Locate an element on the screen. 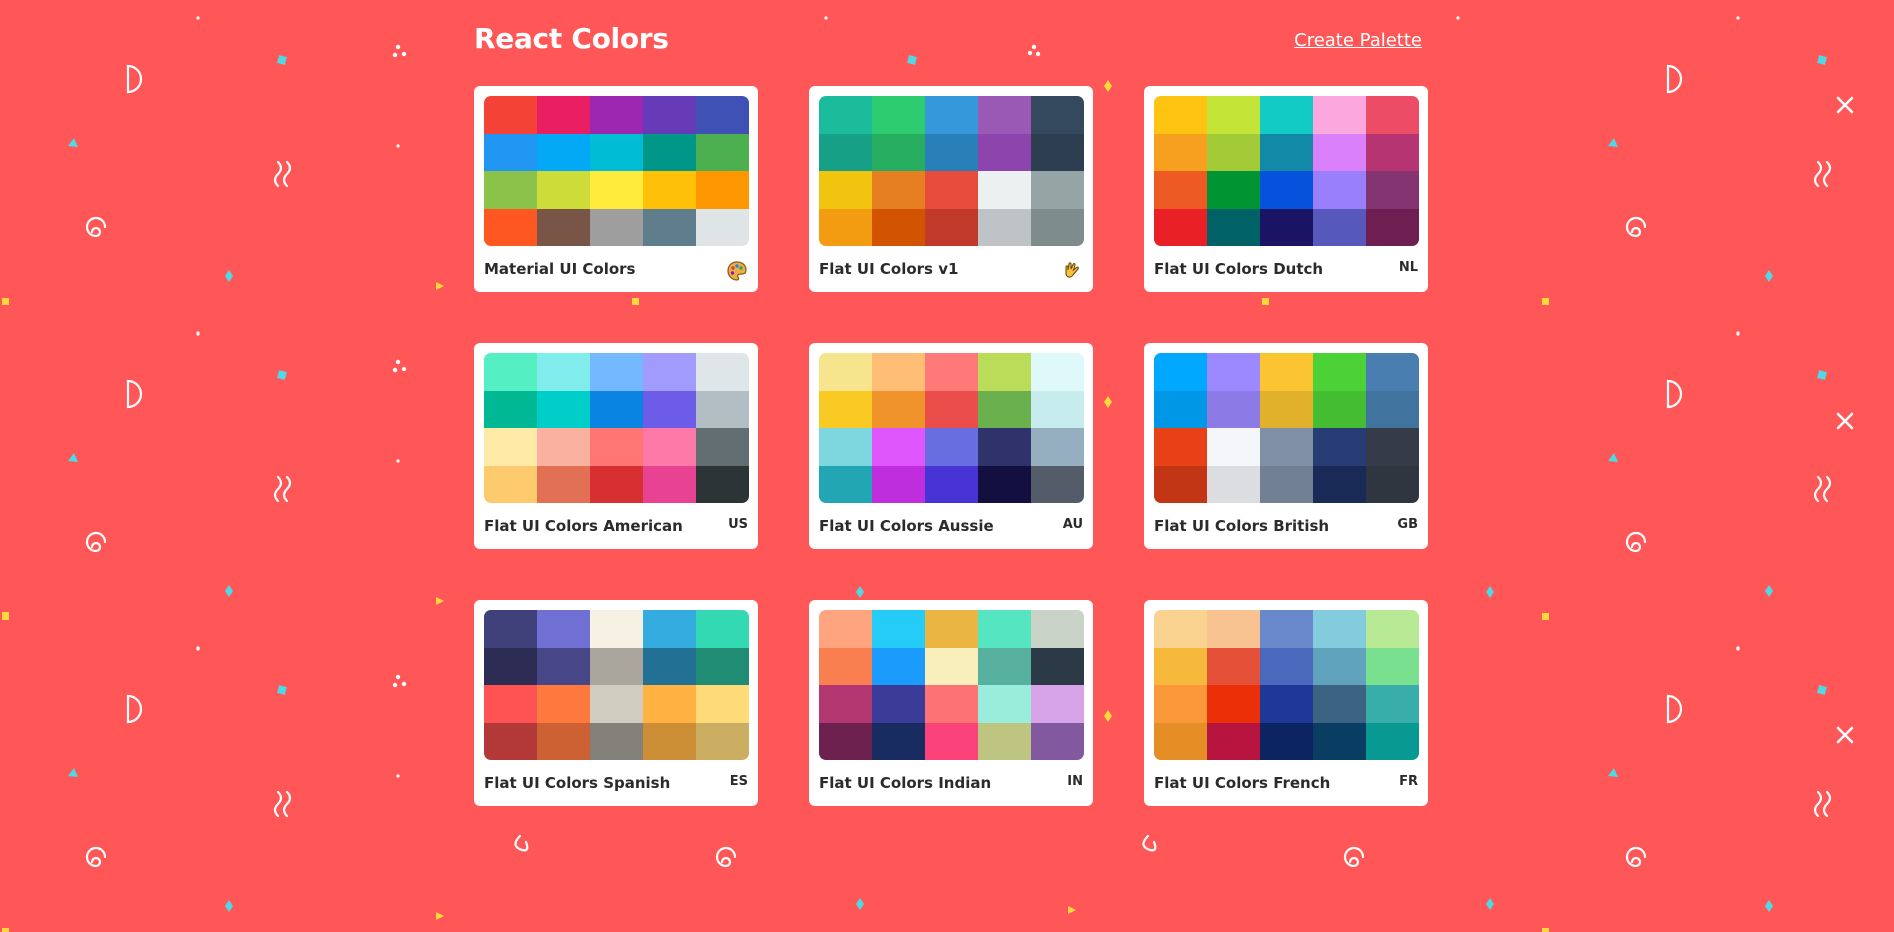 The width and height of the screenshot is (1894, 932). palette-country-code: NL is located at coordinates (1408, 267).